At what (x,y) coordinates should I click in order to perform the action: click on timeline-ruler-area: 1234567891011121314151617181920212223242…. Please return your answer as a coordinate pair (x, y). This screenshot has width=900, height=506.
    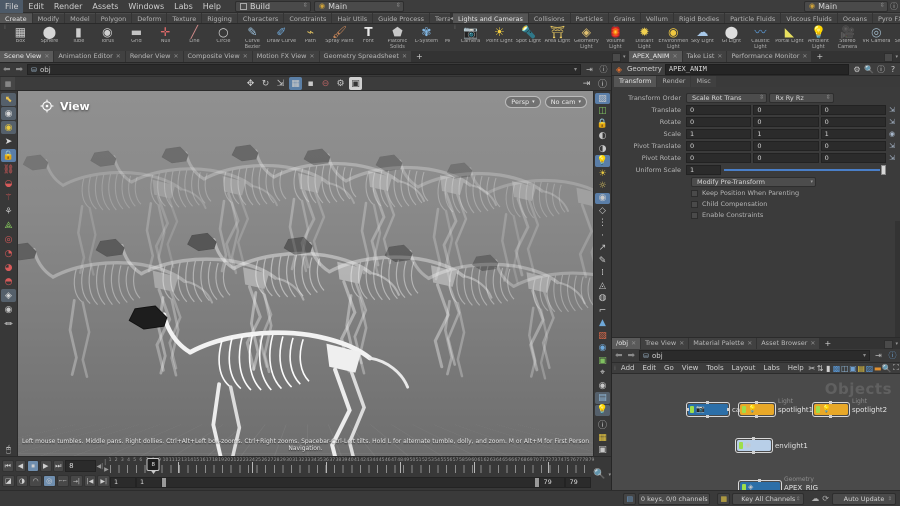
    Looking at the image, I should click on (351, 473).